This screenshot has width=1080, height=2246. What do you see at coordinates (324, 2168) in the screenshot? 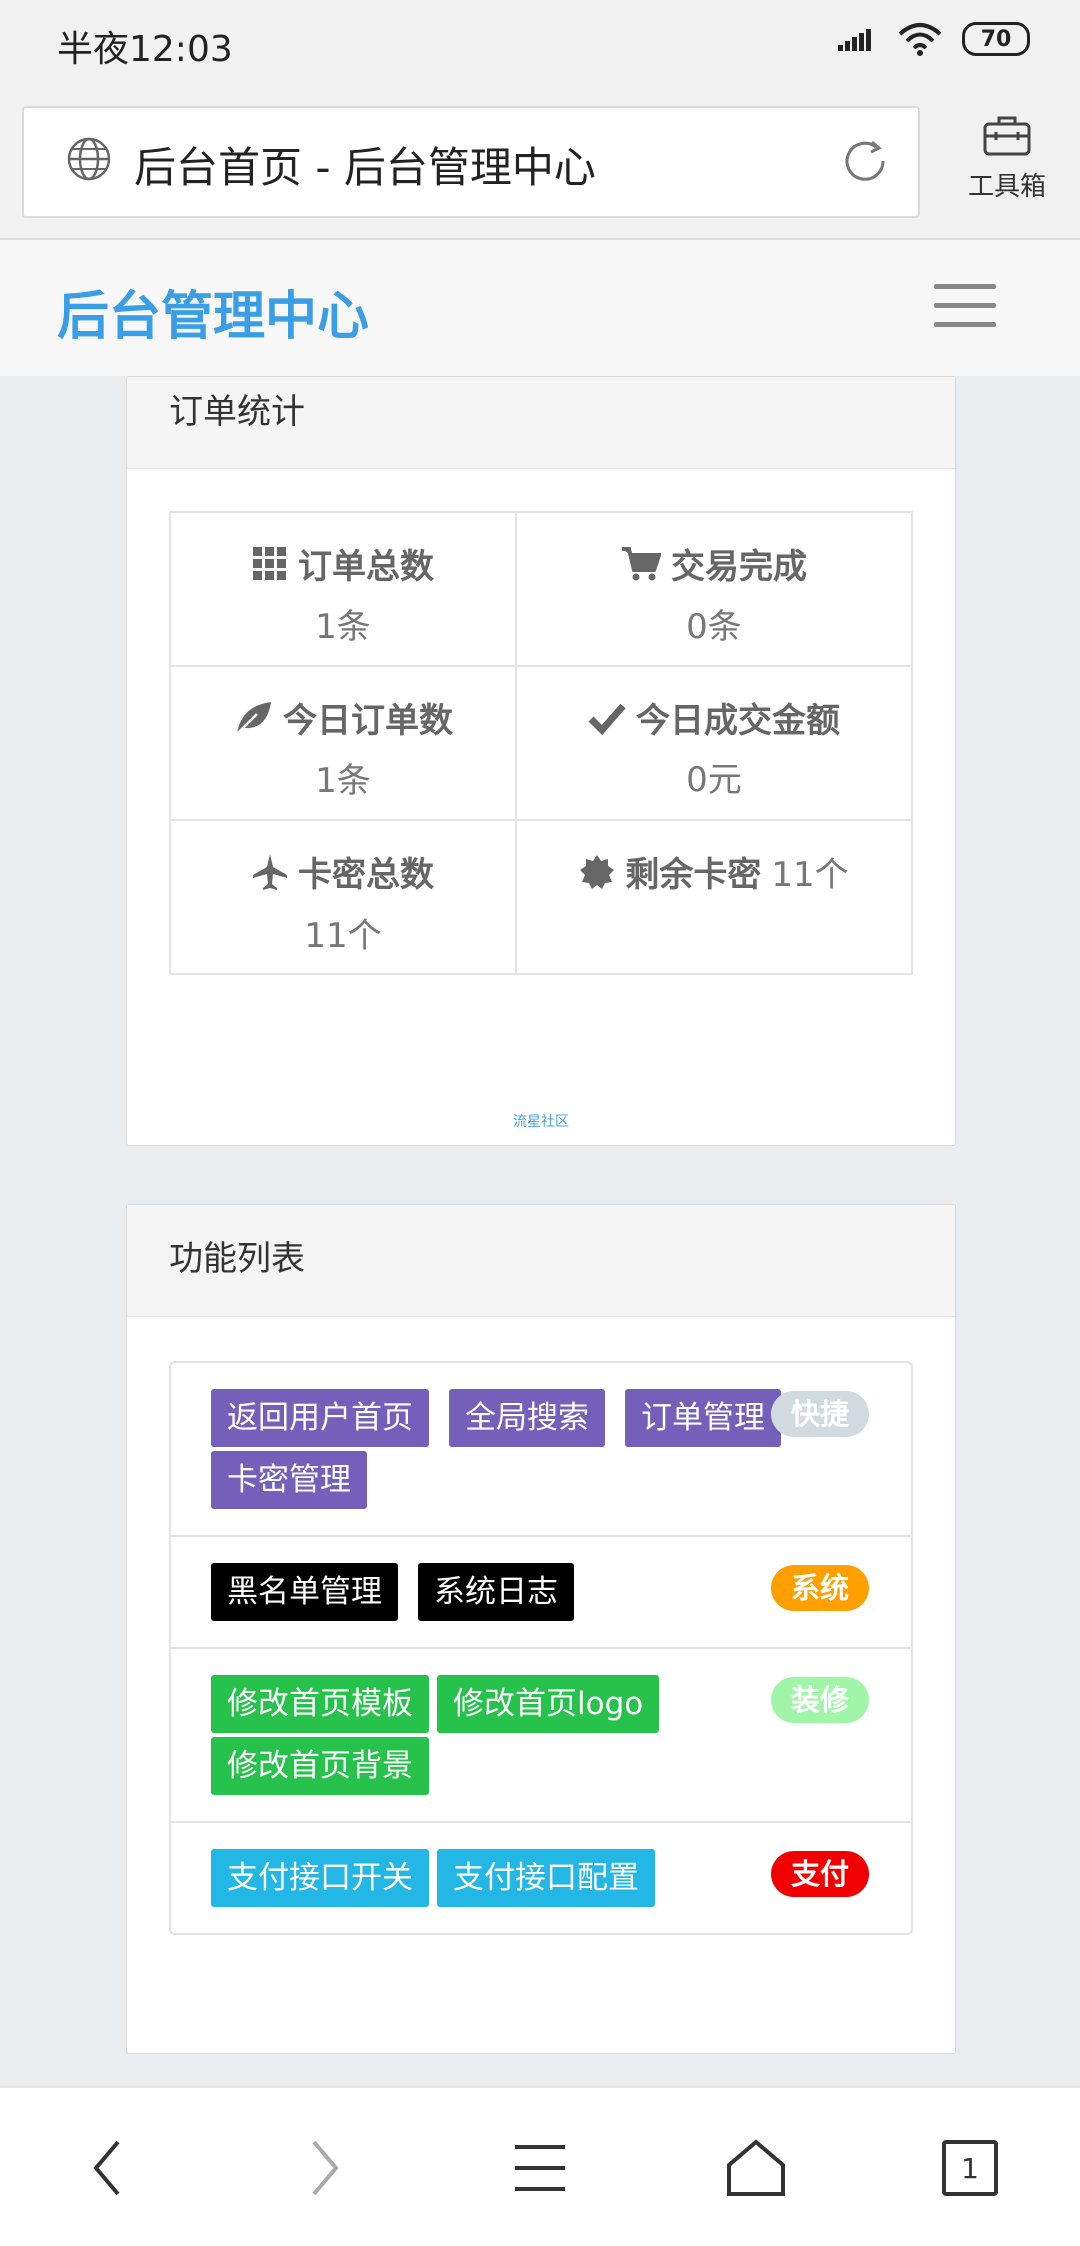
I see `forward-icon` at bounding box center [324, 2168].